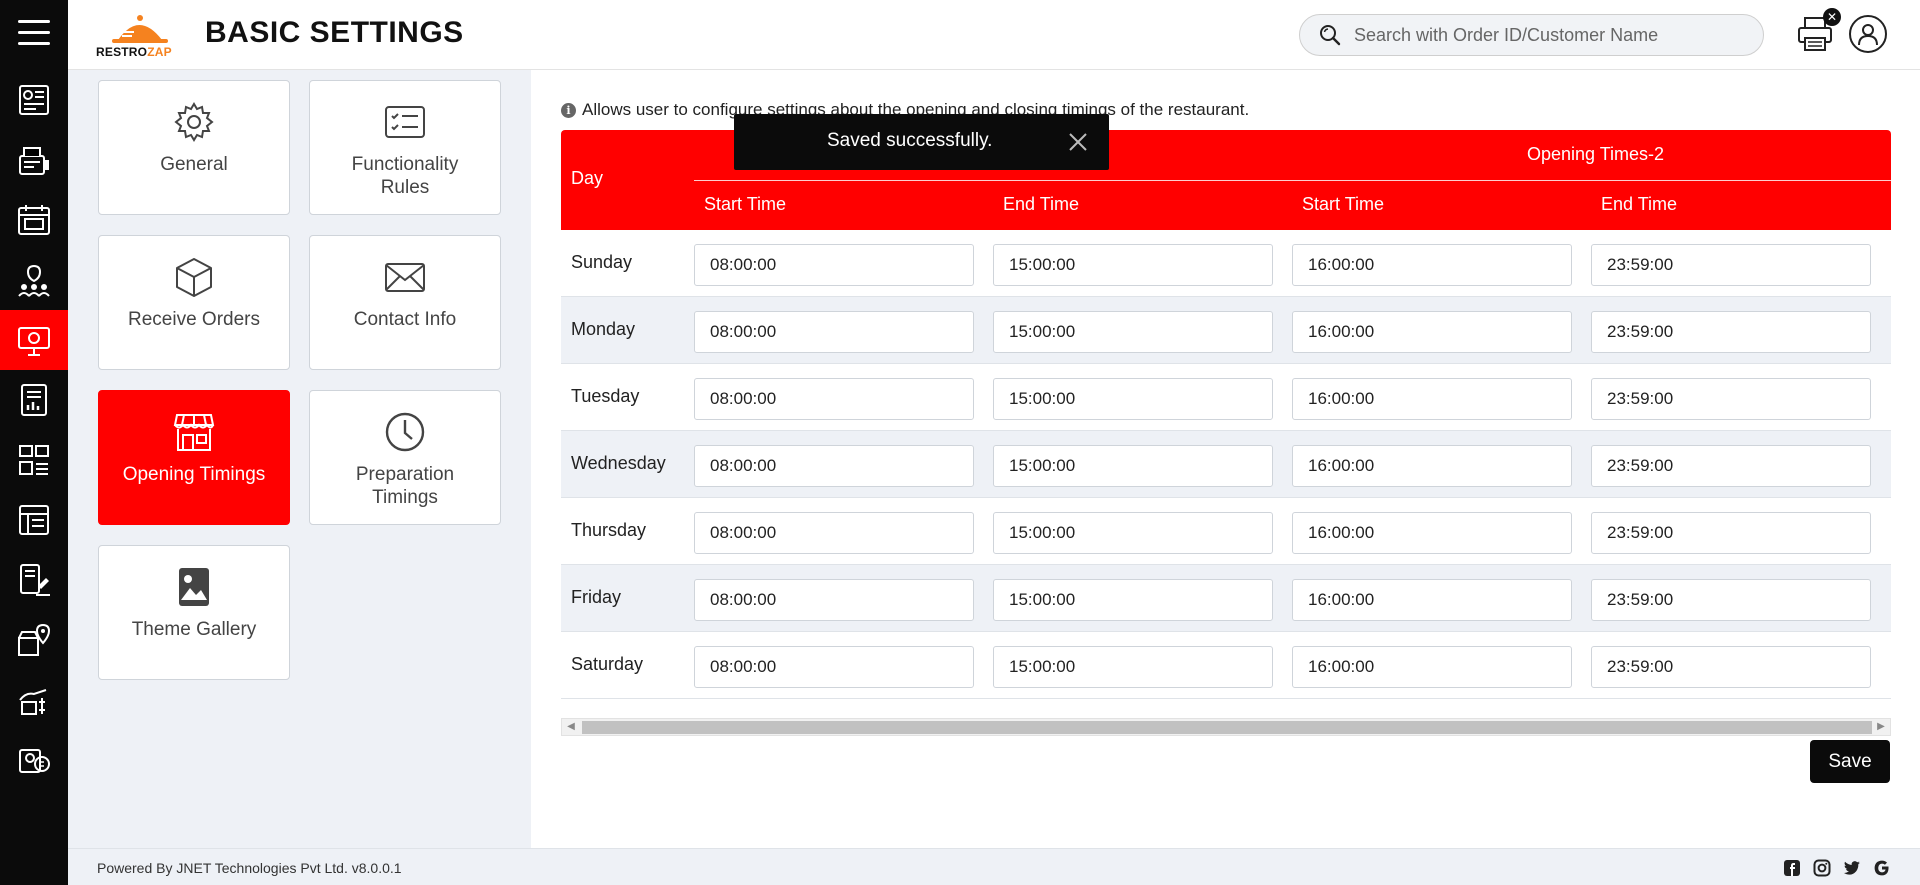 Image resolution: width=1920 pixels, height=885 pixels. What do you see at coordinates (194, 147) in the screenshot?
I see `tile-general: General` at bounding box center [194, 147].